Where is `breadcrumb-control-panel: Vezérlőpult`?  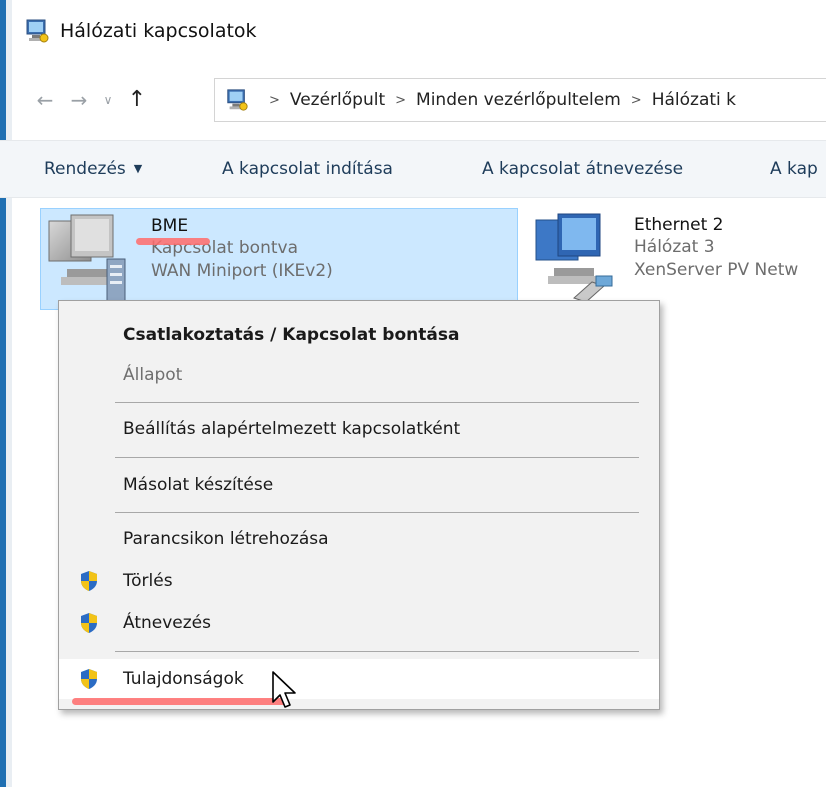
breadcrumb-control-panel: Vezérlőpult is located at coordinates (337, 100).